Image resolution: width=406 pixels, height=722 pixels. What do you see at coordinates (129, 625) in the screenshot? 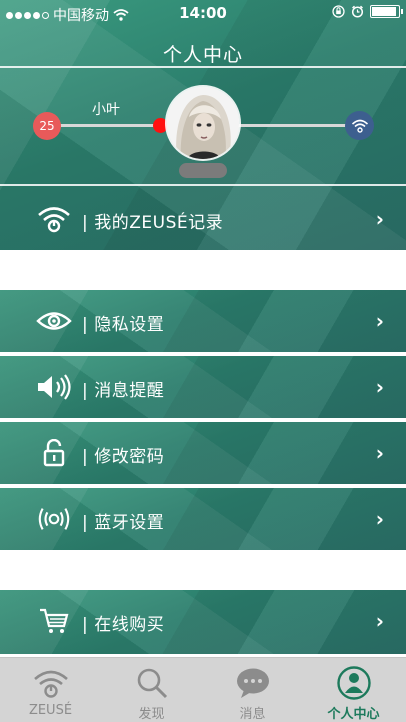
I see `menu-label: 在线购买` at bounding box center [129, 625].